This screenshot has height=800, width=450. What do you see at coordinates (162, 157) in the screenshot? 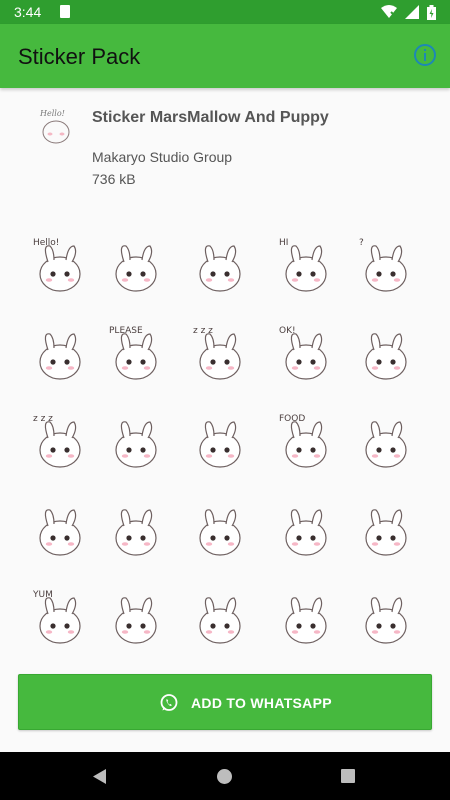
I see `pack-publisher: Makaryo Studio Group` at bounding box center [162, 157].